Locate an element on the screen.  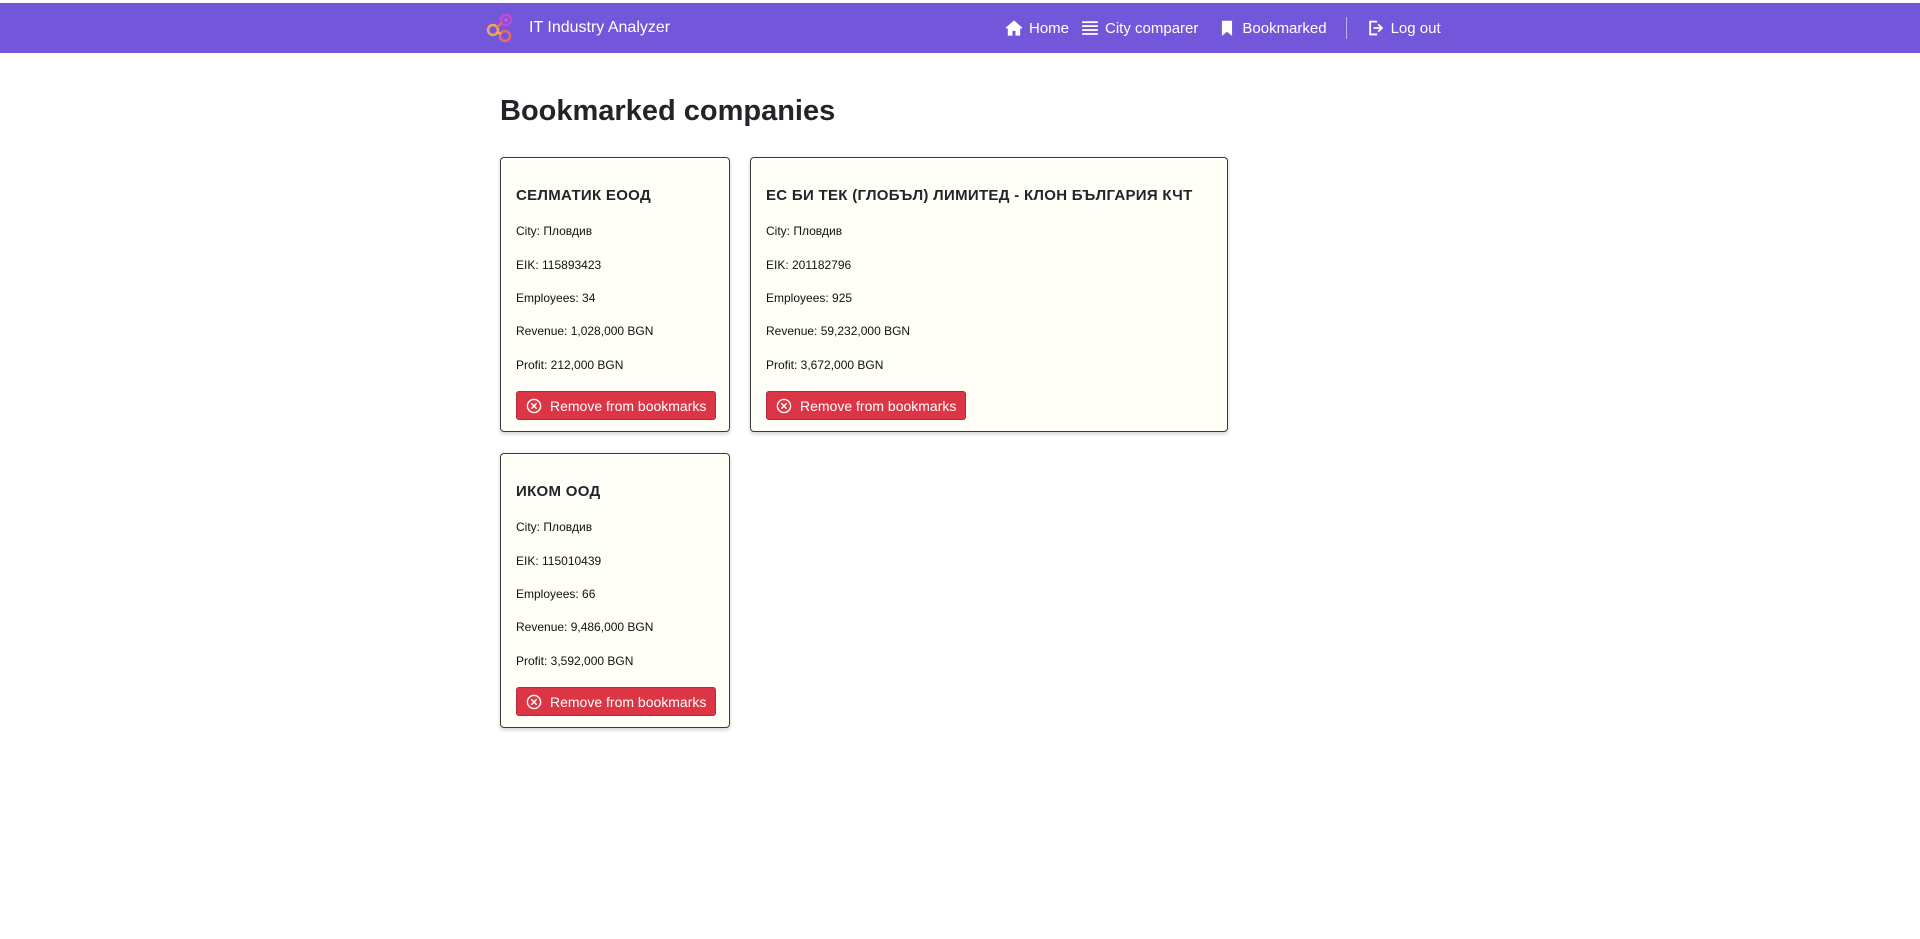
company-revenue: Revenue: 9,486,000 BGN is located at coordinates (585, 627).